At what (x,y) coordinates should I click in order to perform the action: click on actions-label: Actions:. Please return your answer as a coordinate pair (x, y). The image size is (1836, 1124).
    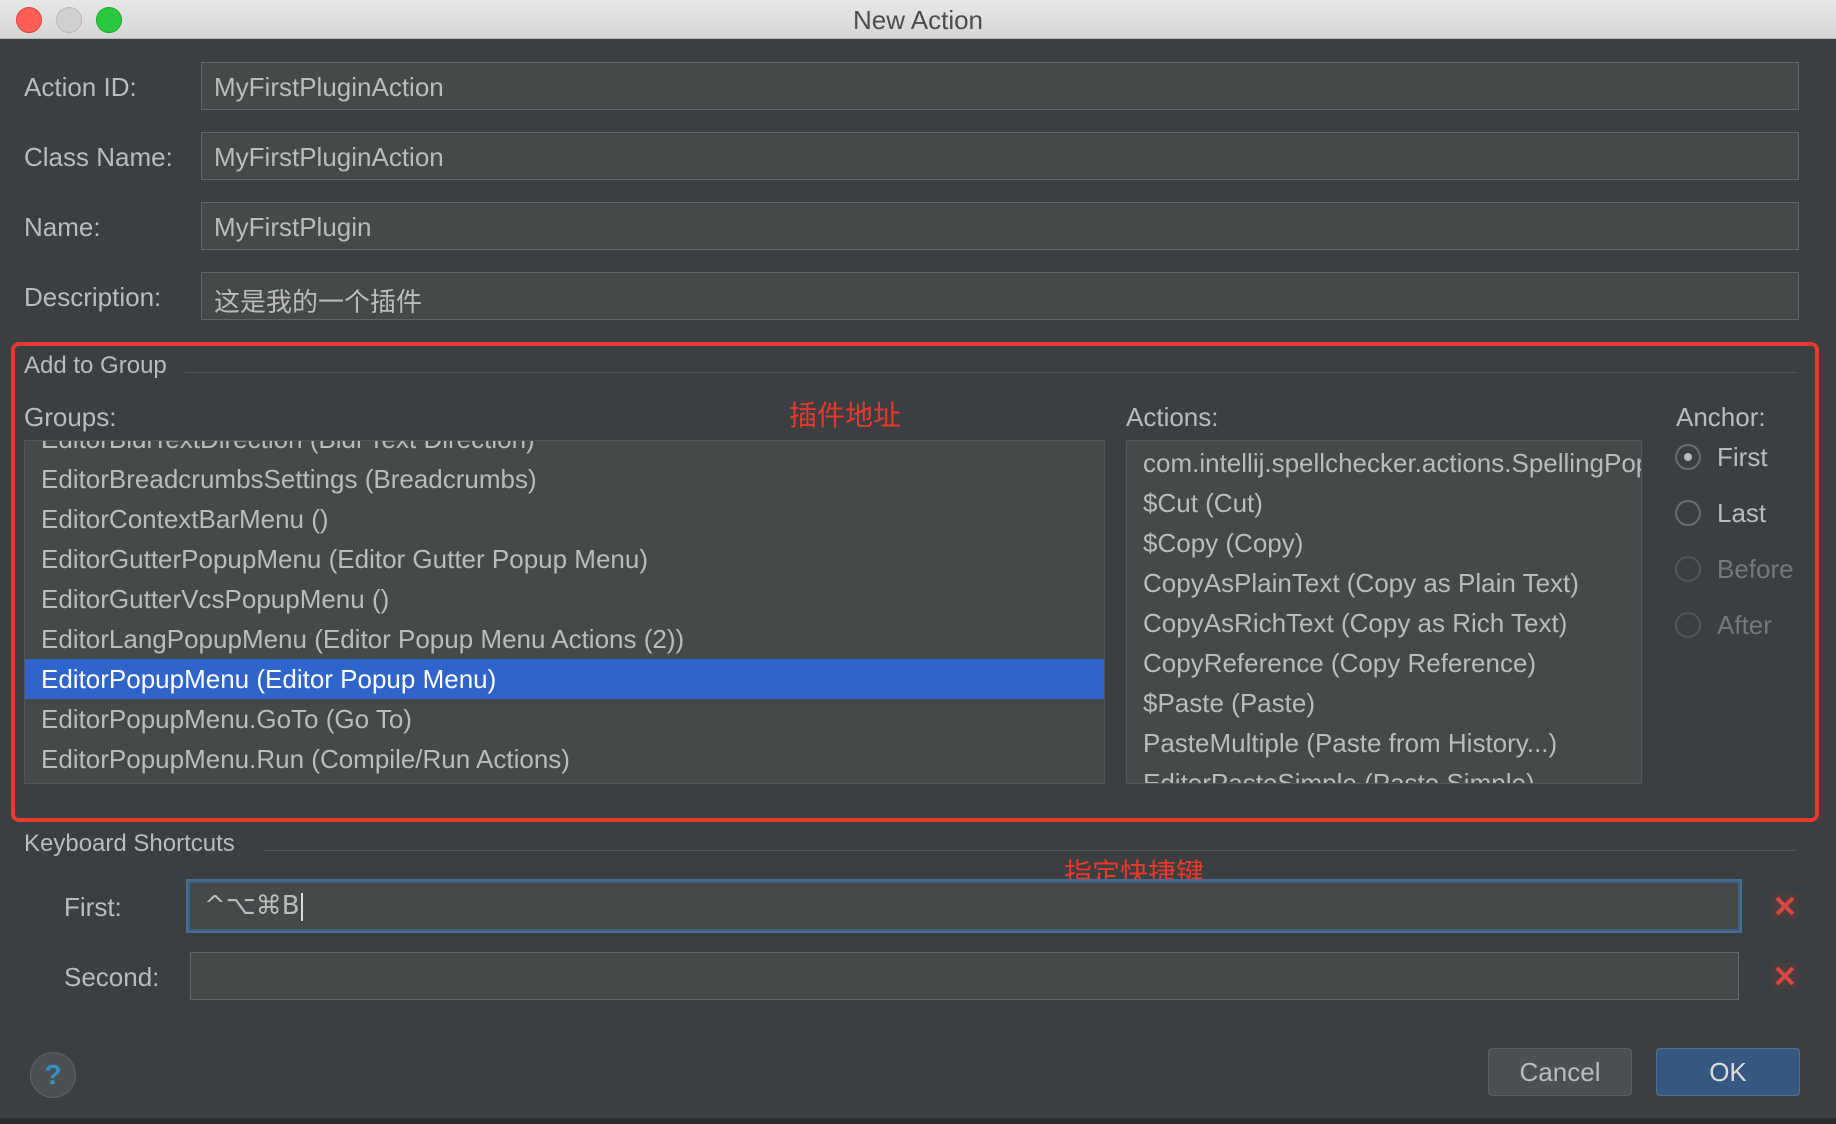
    Looking at the image, I should click on (1172, 417).